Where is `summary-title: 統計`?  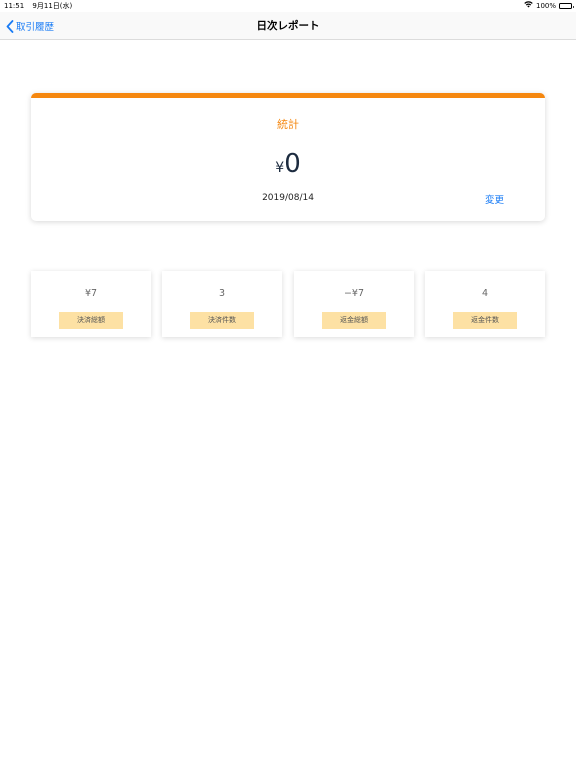 summary-title: 統計 is located at coordinates (288, 124).